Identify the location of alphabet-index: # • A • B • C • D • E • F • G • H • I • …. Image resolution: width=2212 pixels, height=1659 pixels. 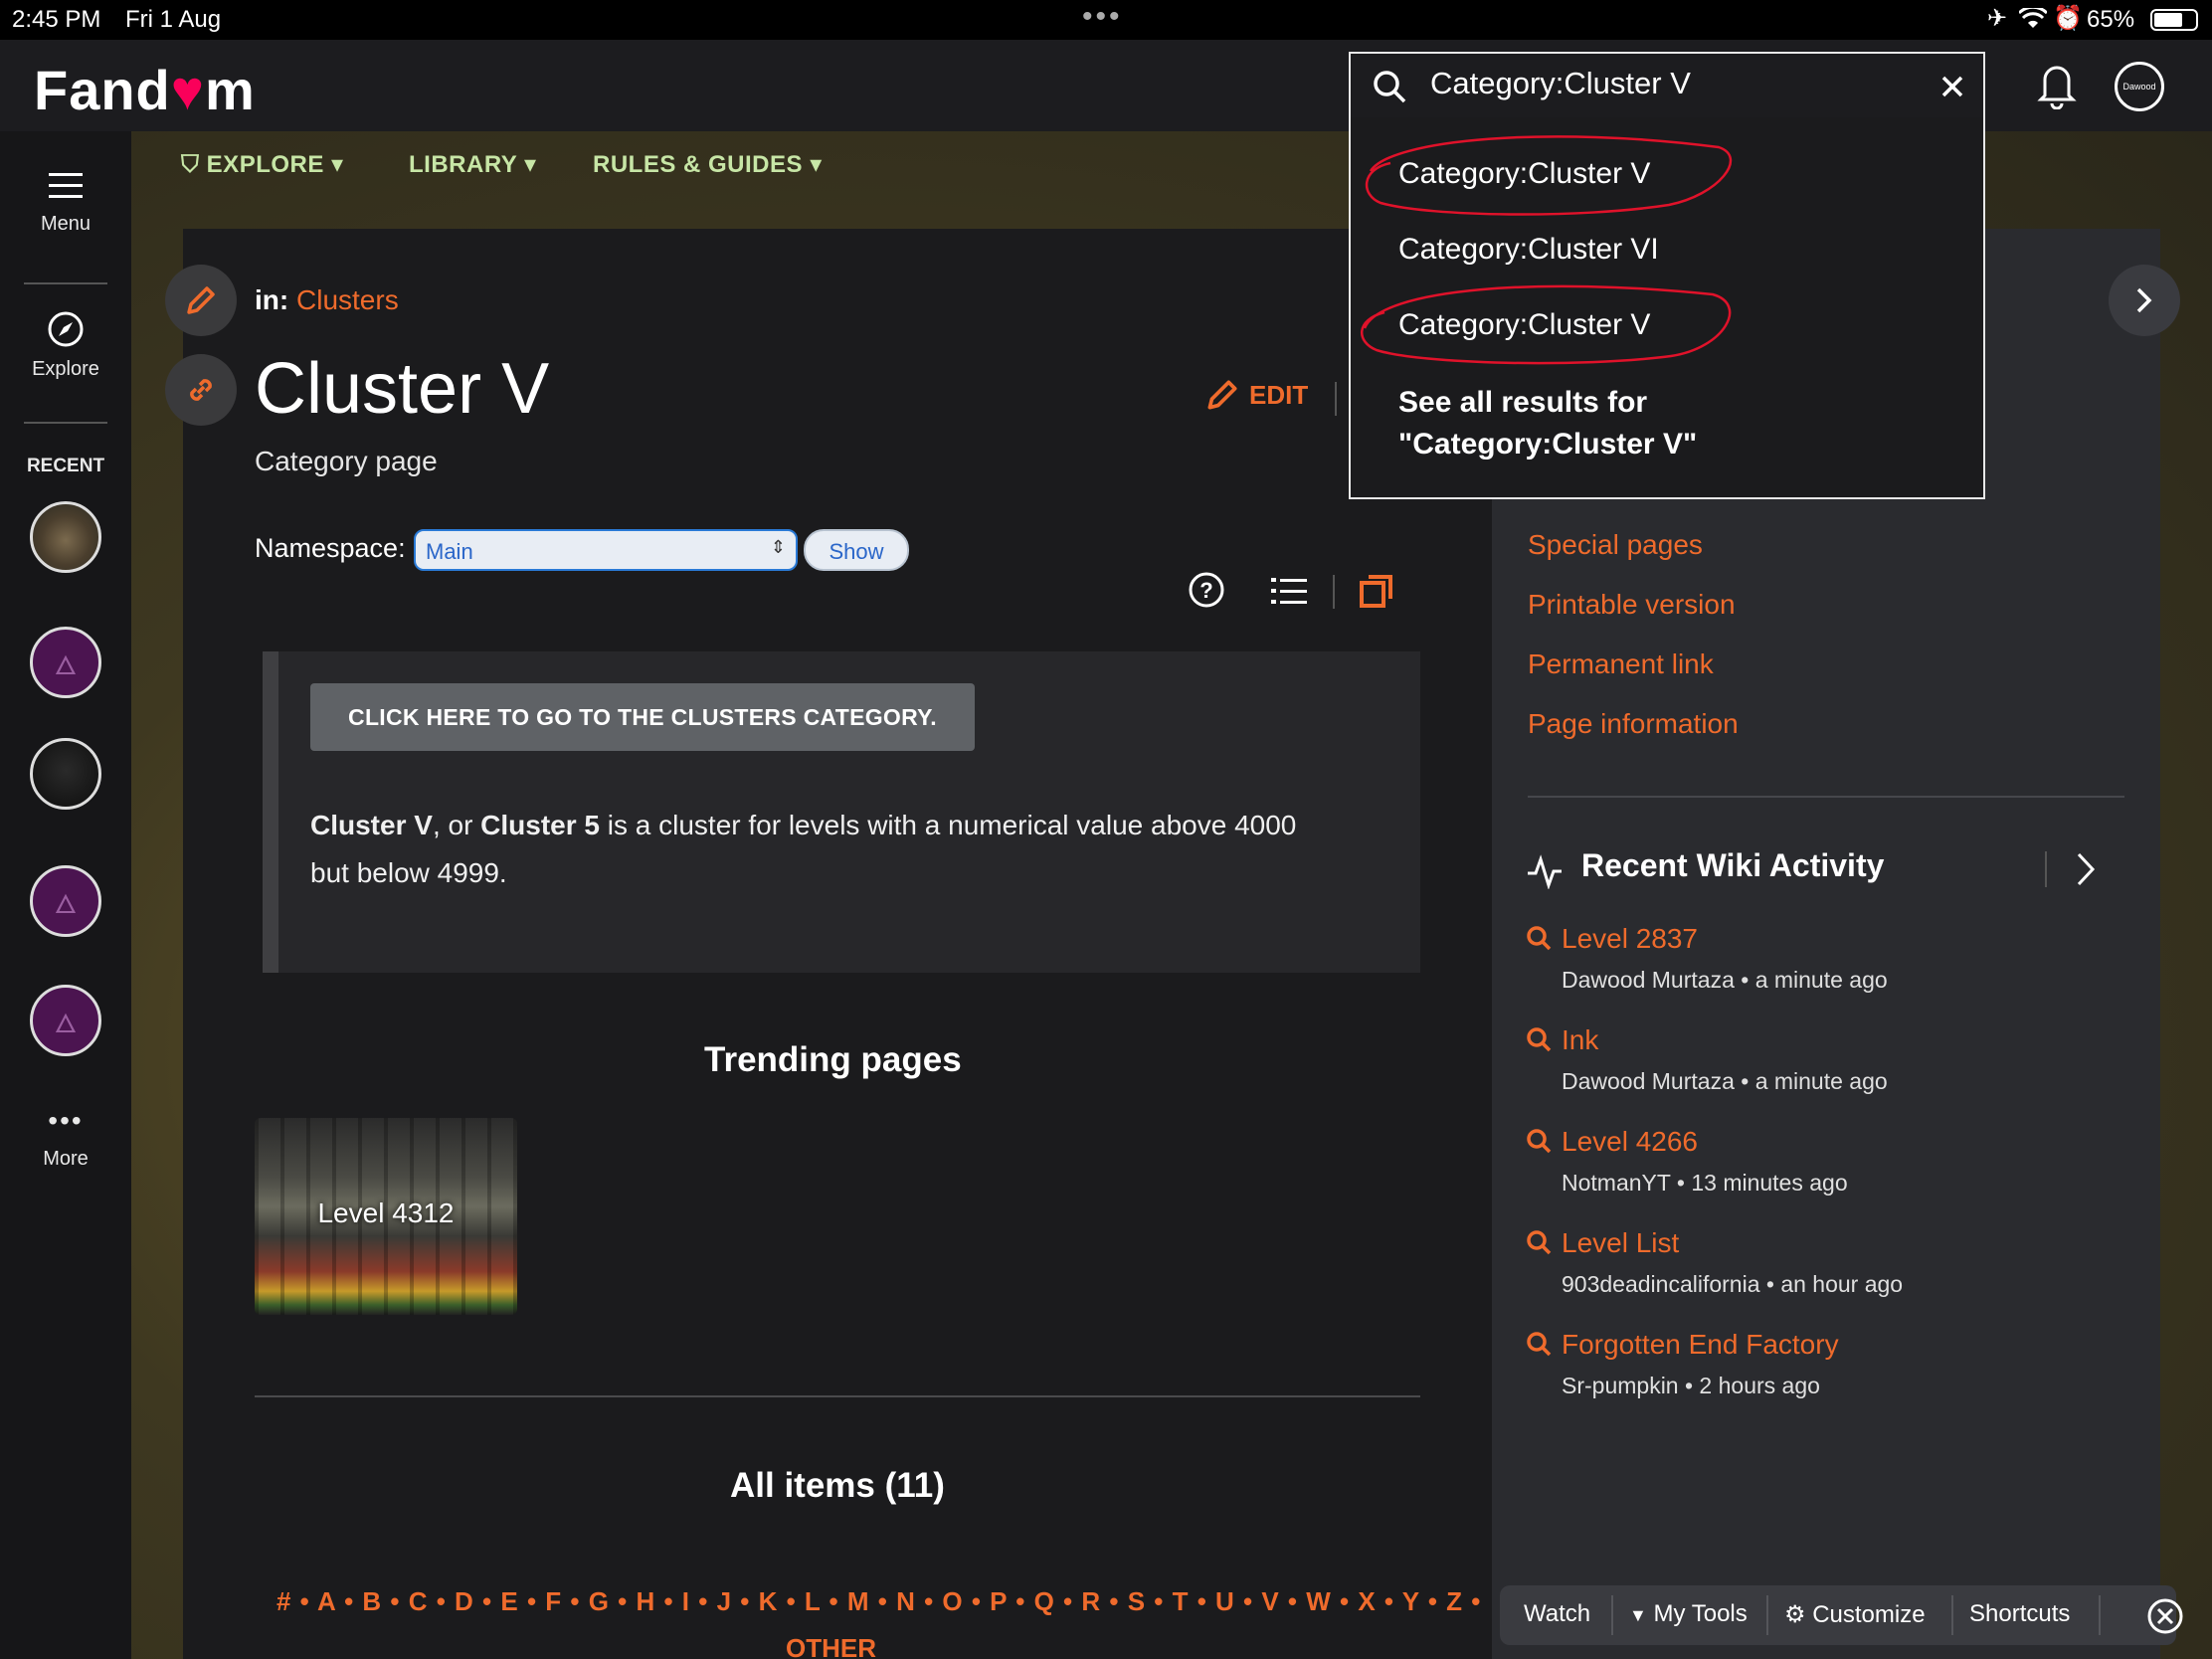
(878, 1601).